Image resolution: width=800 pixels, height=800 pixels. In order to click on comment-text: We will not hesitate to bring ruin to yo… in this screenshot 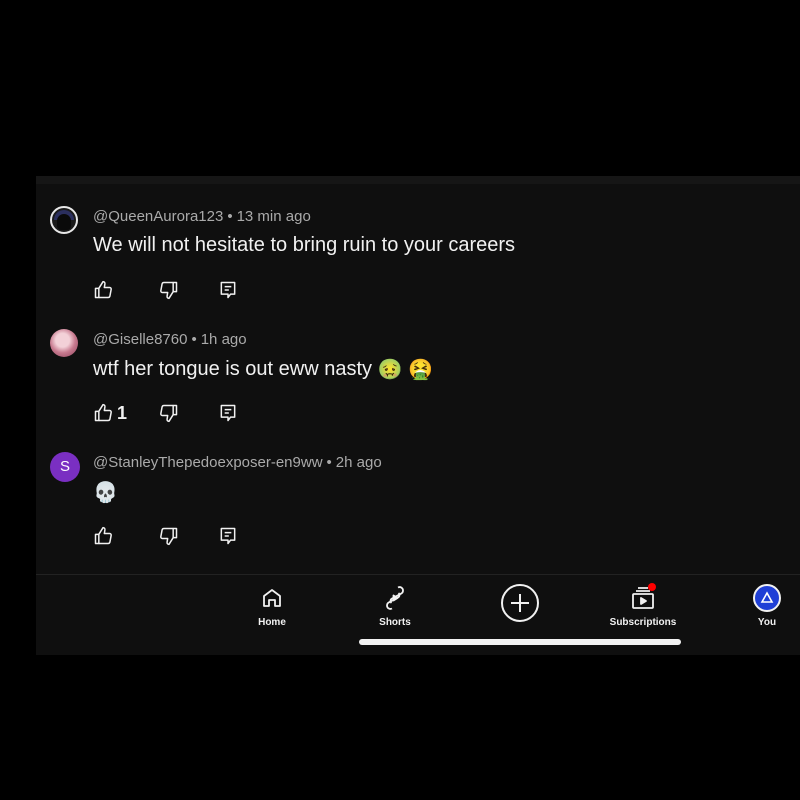, I will do `click(304, 245)`.